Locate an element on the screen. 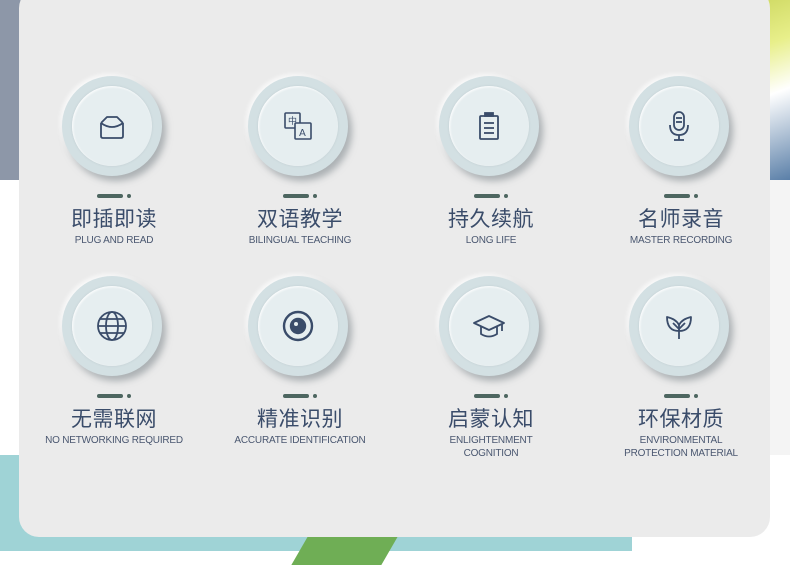  plug-icon is located at coordinates (112, 126).